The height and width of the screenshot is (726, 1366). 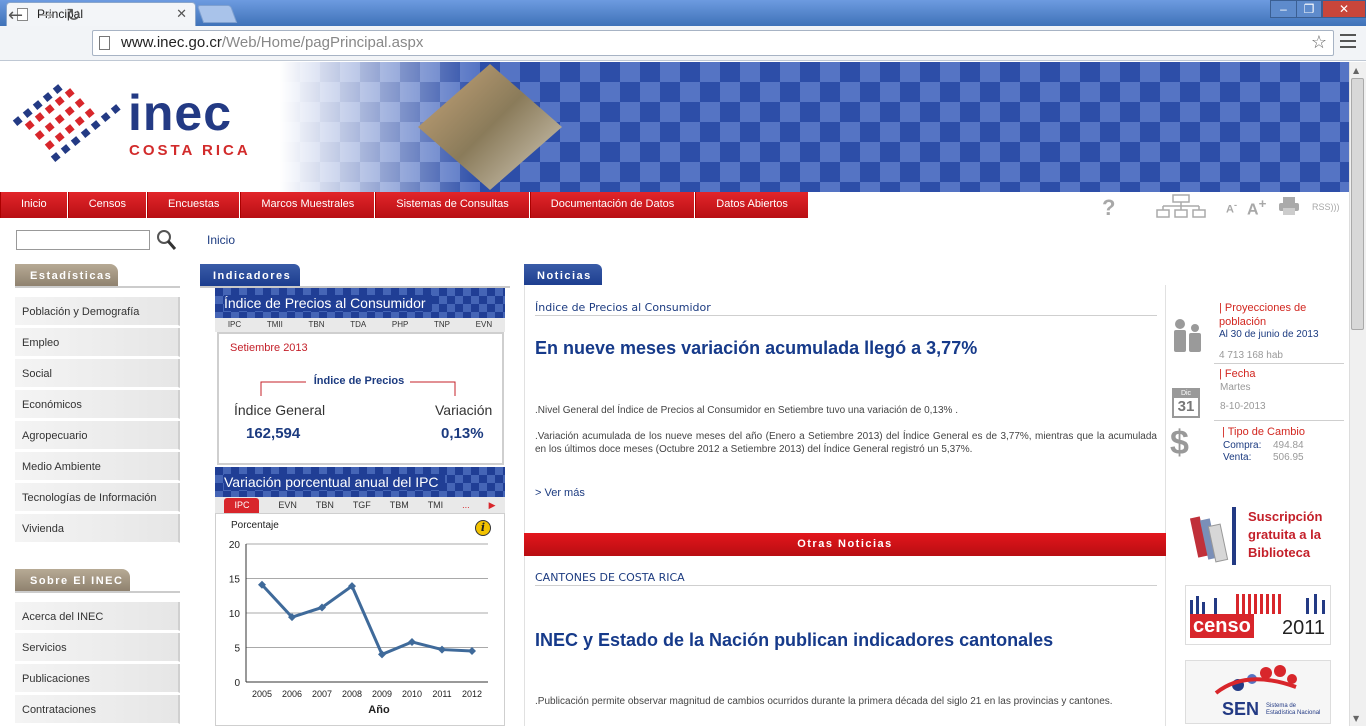 What do you see at coordinates (1344, 9) in the screenshot?
I see `close-window-button: ✕` at bounding box center [1344, 9].